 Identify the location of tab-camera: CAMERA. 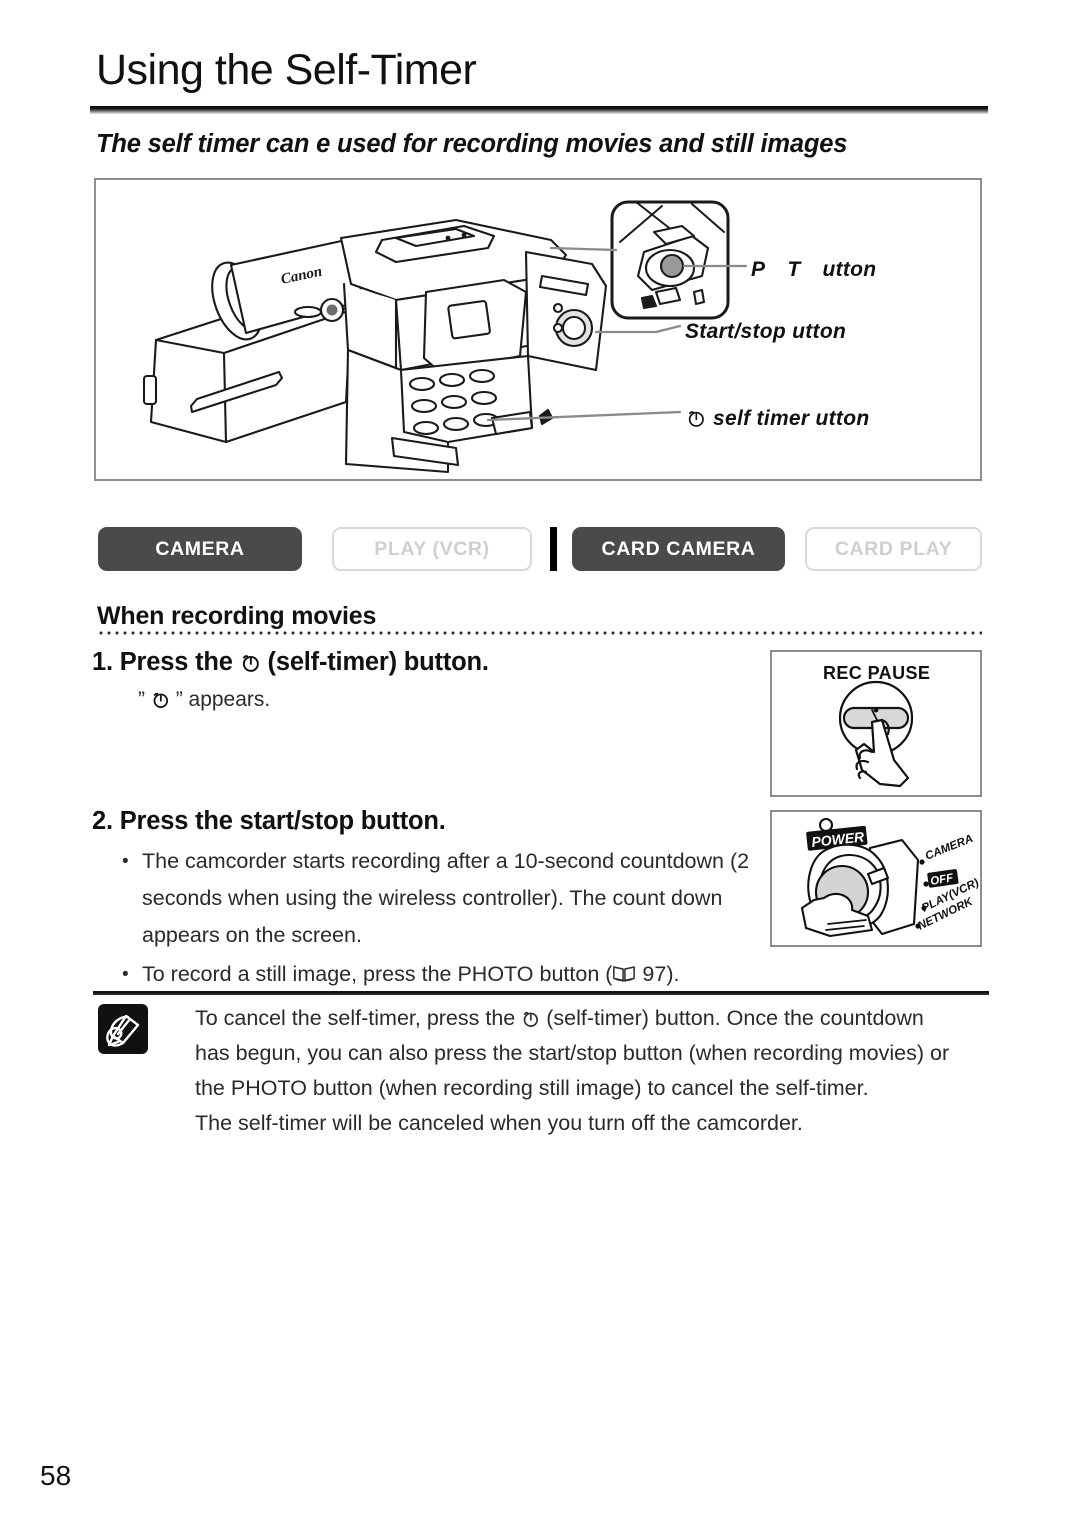
(200, 549).